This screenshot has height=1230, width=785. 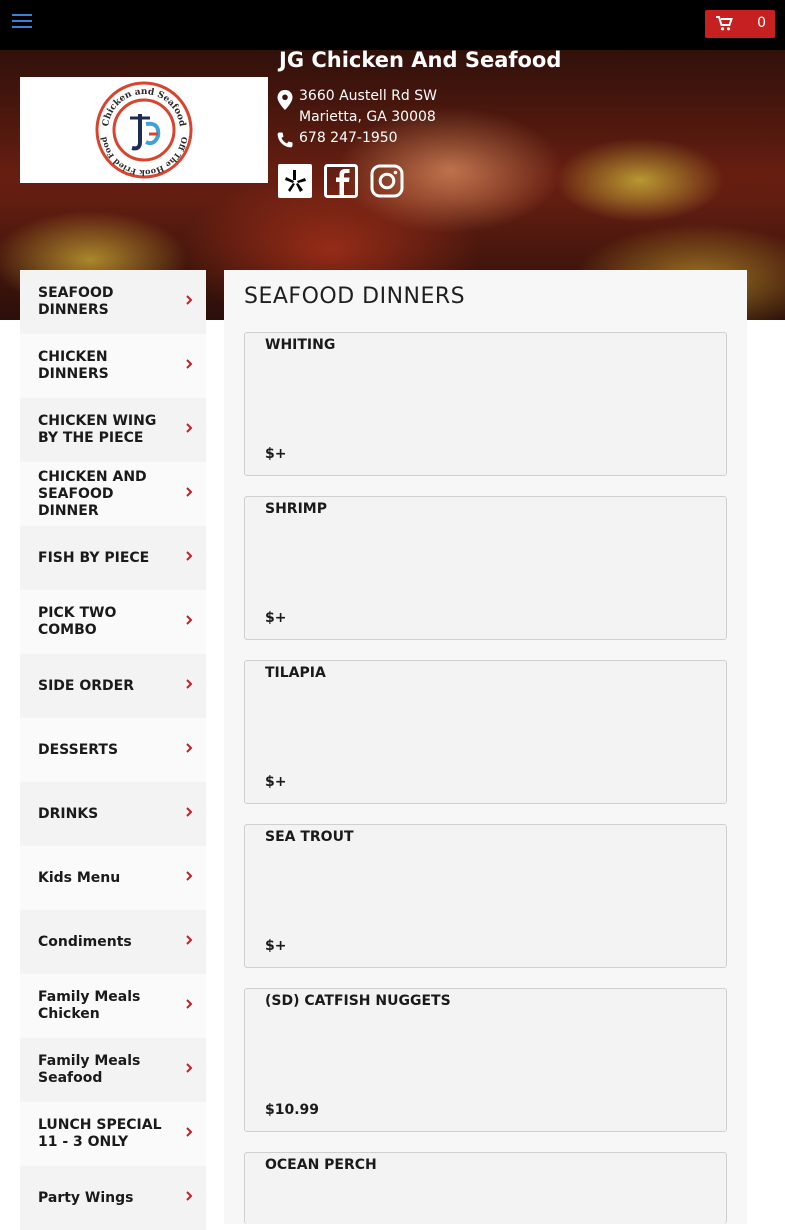 I want to click on sidebar-item-side-order: SIDE ORDER, so click(x=113, y=686).